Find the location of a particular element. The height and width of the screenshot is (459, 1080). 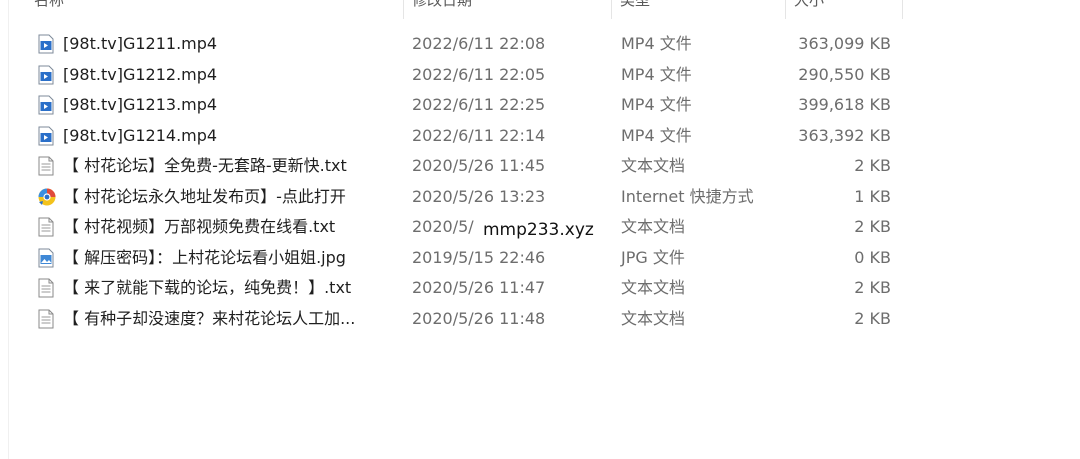

file-name: [98t.tv]G1212.mp4 is located at coordinates (140, 74).